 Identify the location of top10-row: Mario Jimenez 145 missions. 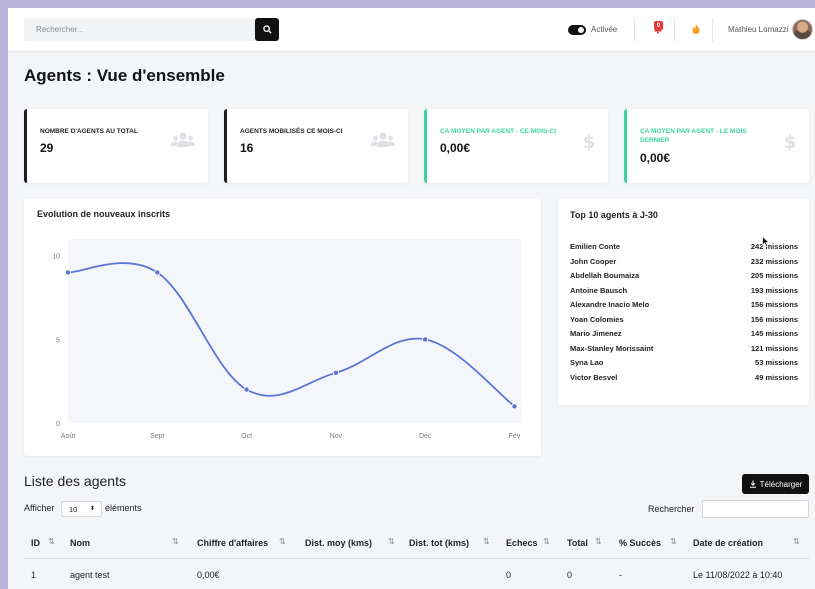
(684, 336).